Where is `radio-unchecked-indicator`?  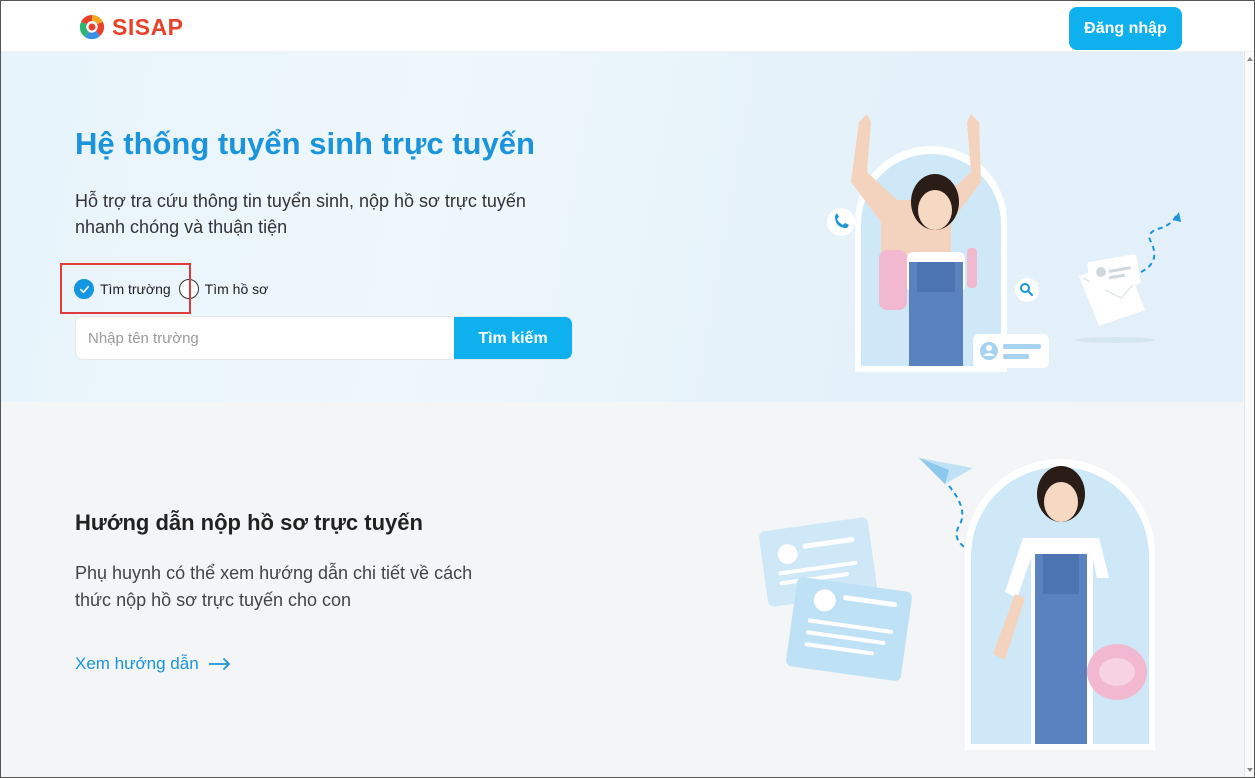 radio-unchecked-indicator is located at coordinates (188, 289).